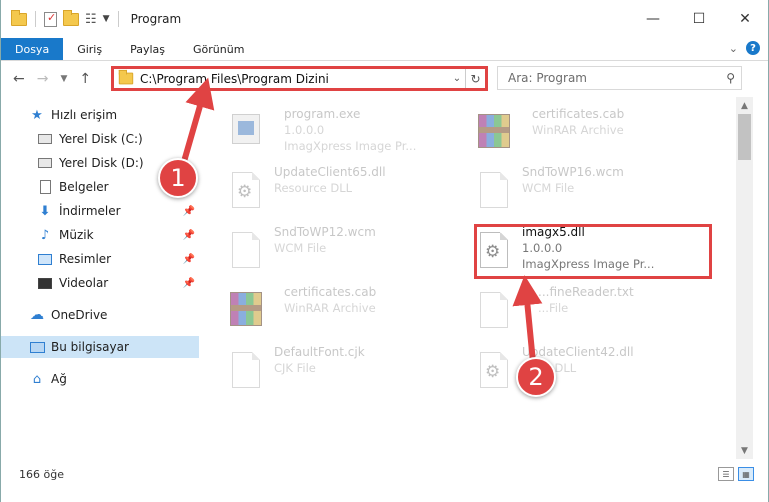  I want to click on sidebar-item-label: Müzik, so click(76, 235).